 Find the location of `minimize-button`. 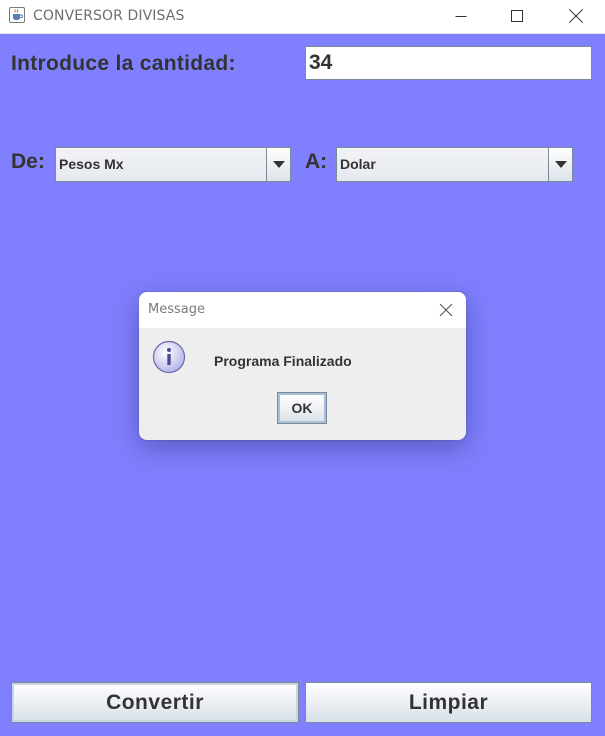

minimize-button is located at coordinates (461, 16).